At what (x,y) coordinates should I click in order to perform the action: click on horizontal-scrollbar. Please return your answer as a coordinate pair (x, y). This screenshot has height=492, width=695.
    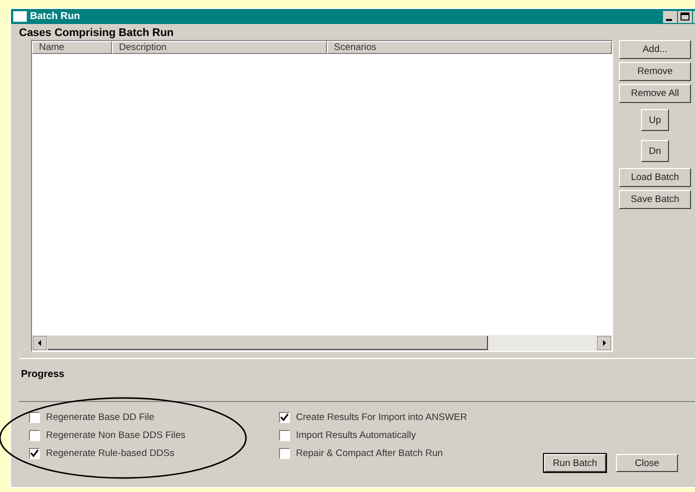
    Looking at the image, I should click on (322, 343).